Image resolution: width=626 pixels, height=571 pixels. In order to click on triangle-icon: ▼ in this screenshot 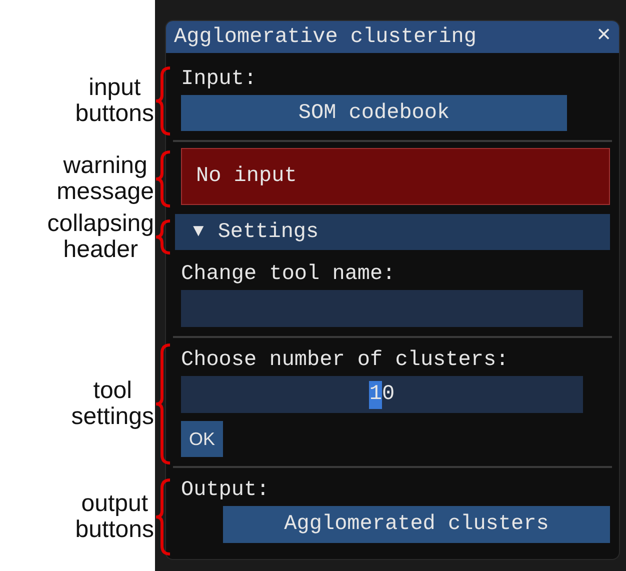, I will do `click(198, 232)`.